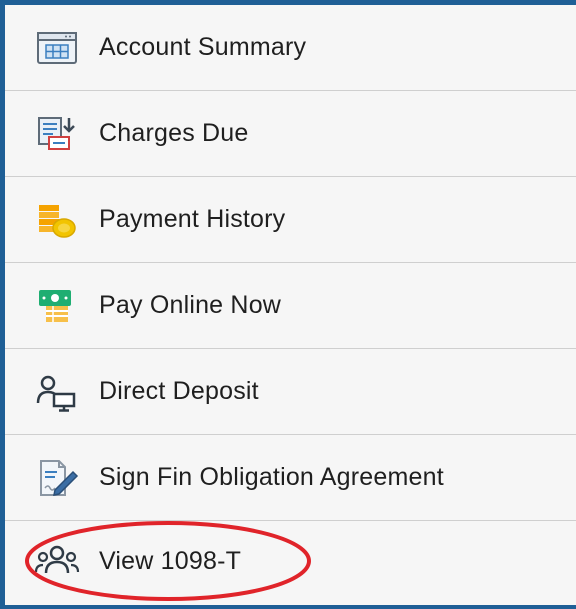  Describe the element at coordinates (179, 391) in the screenshot. I see `menu-item-label: Direct Deposit` at that location.